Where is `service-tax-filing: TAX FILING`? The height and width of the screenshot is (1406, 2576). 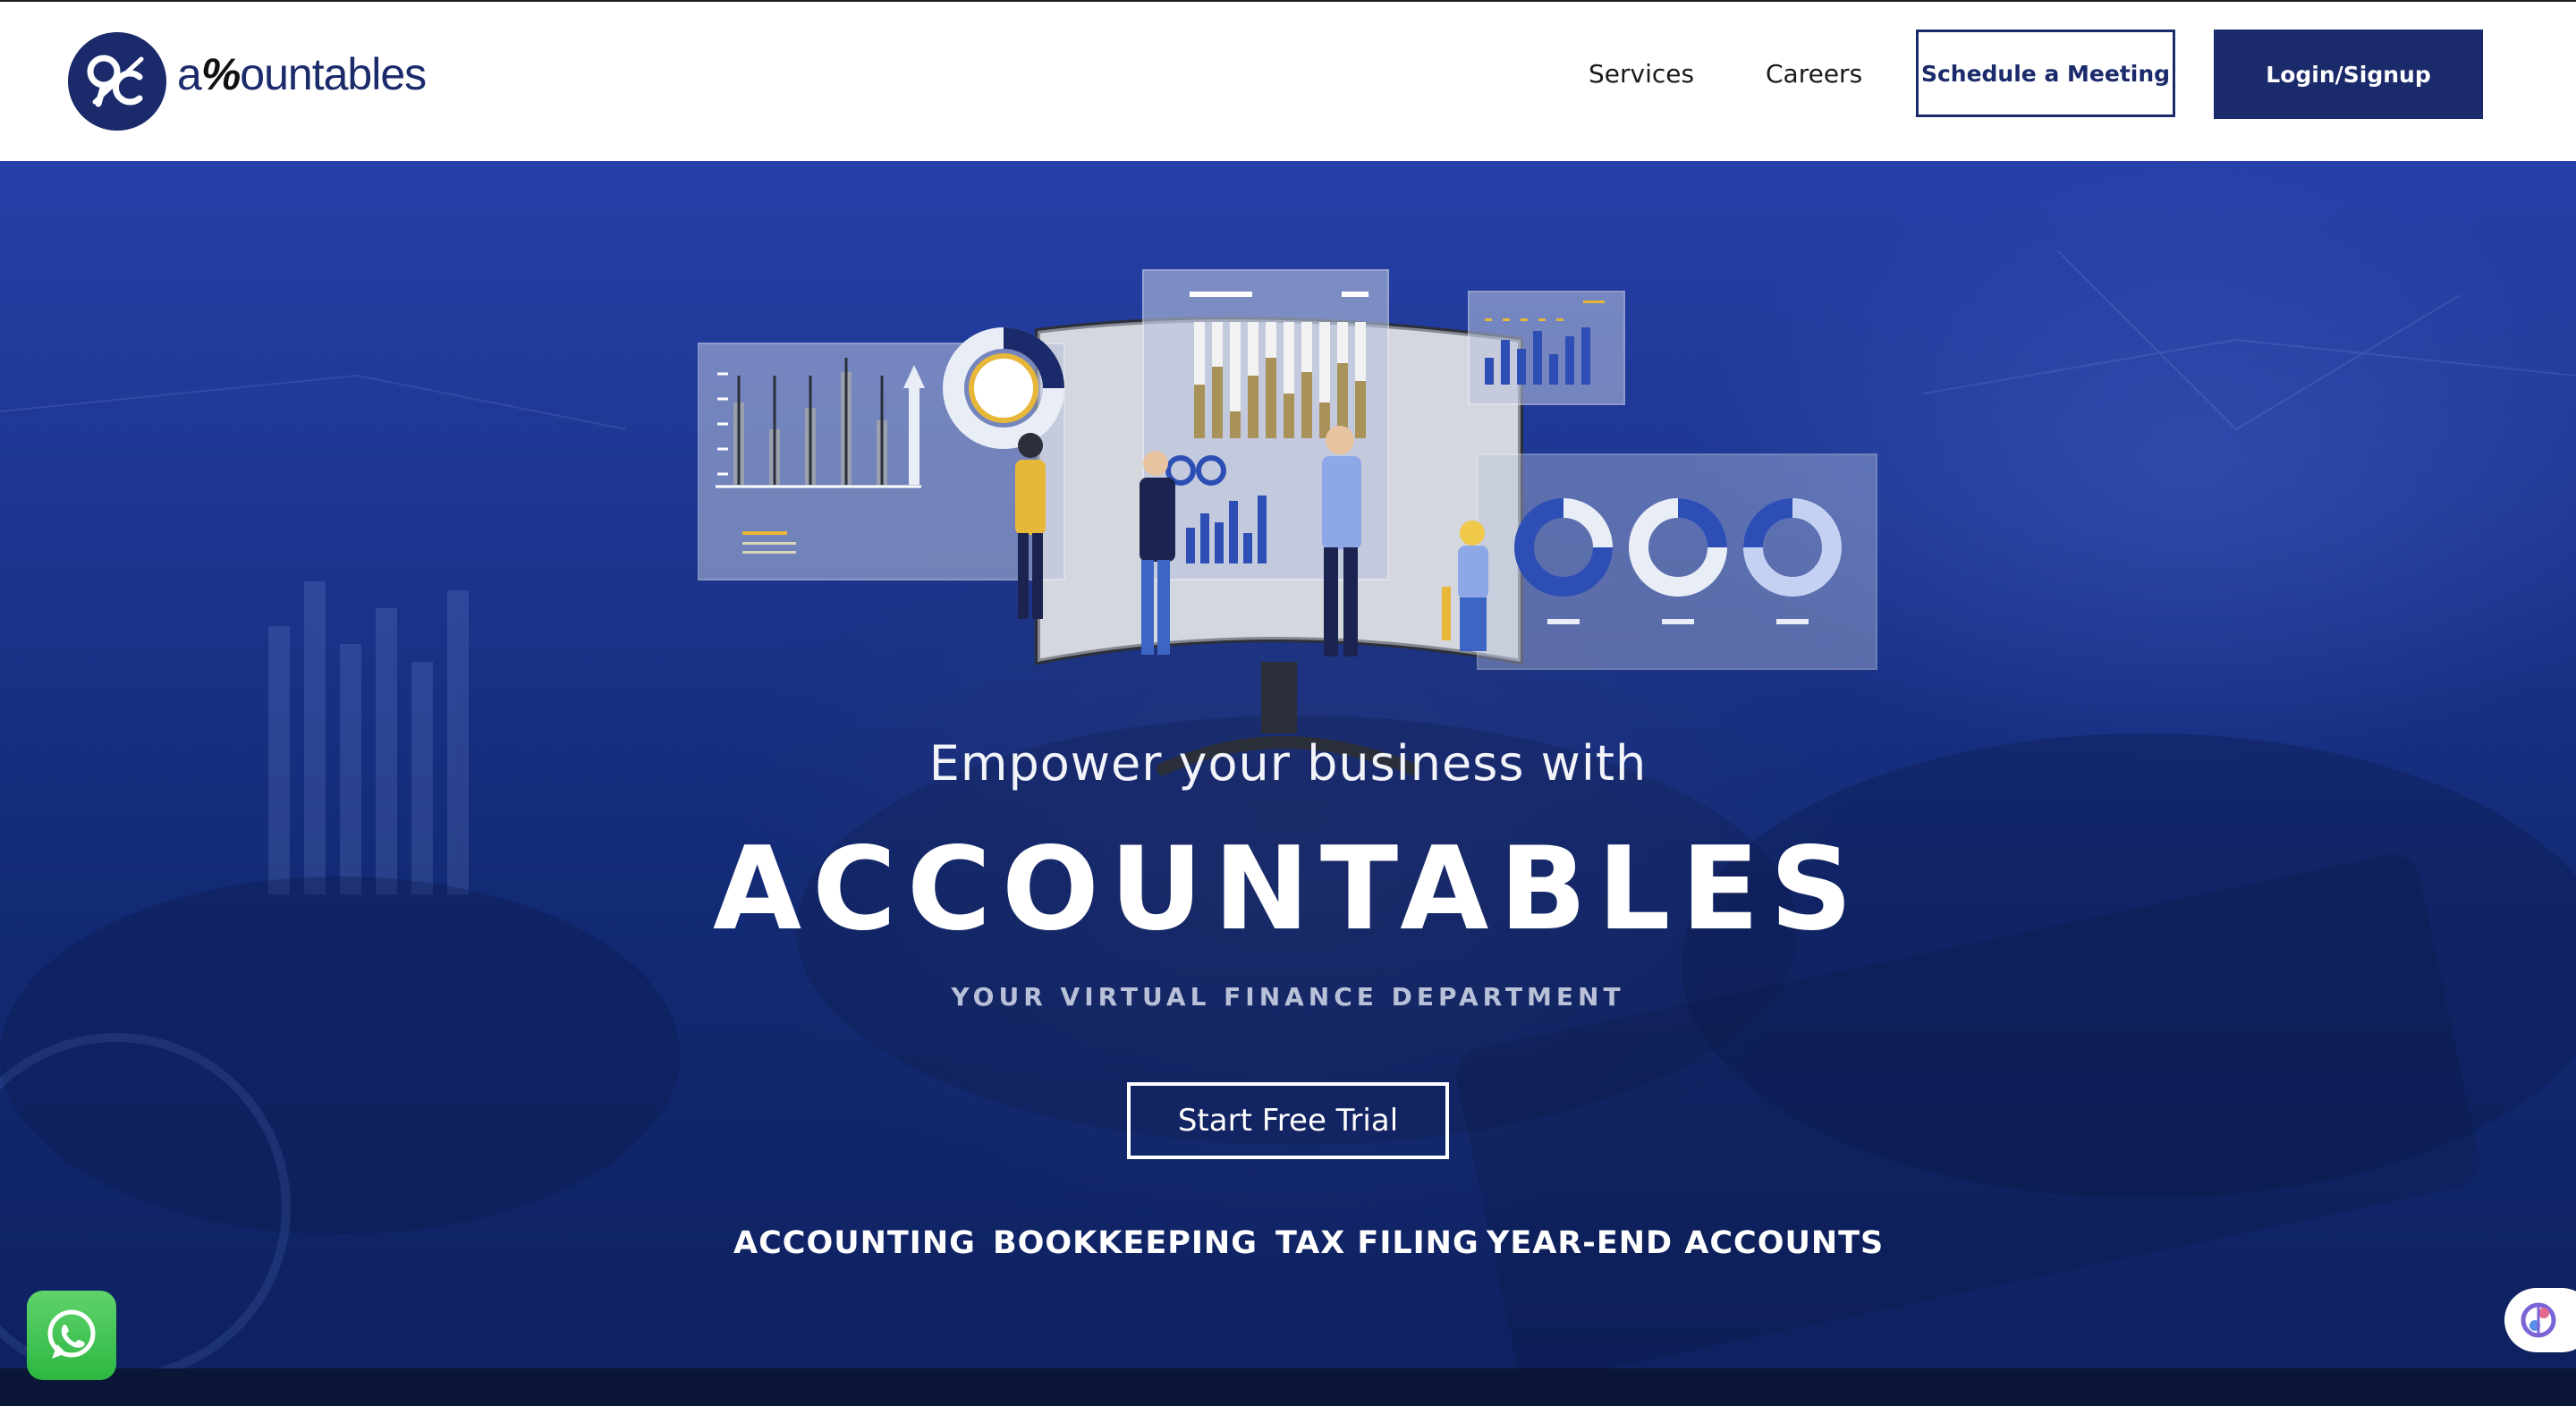 service-tax-filing: TAX FILING is located at coordinates (1377, 1243).